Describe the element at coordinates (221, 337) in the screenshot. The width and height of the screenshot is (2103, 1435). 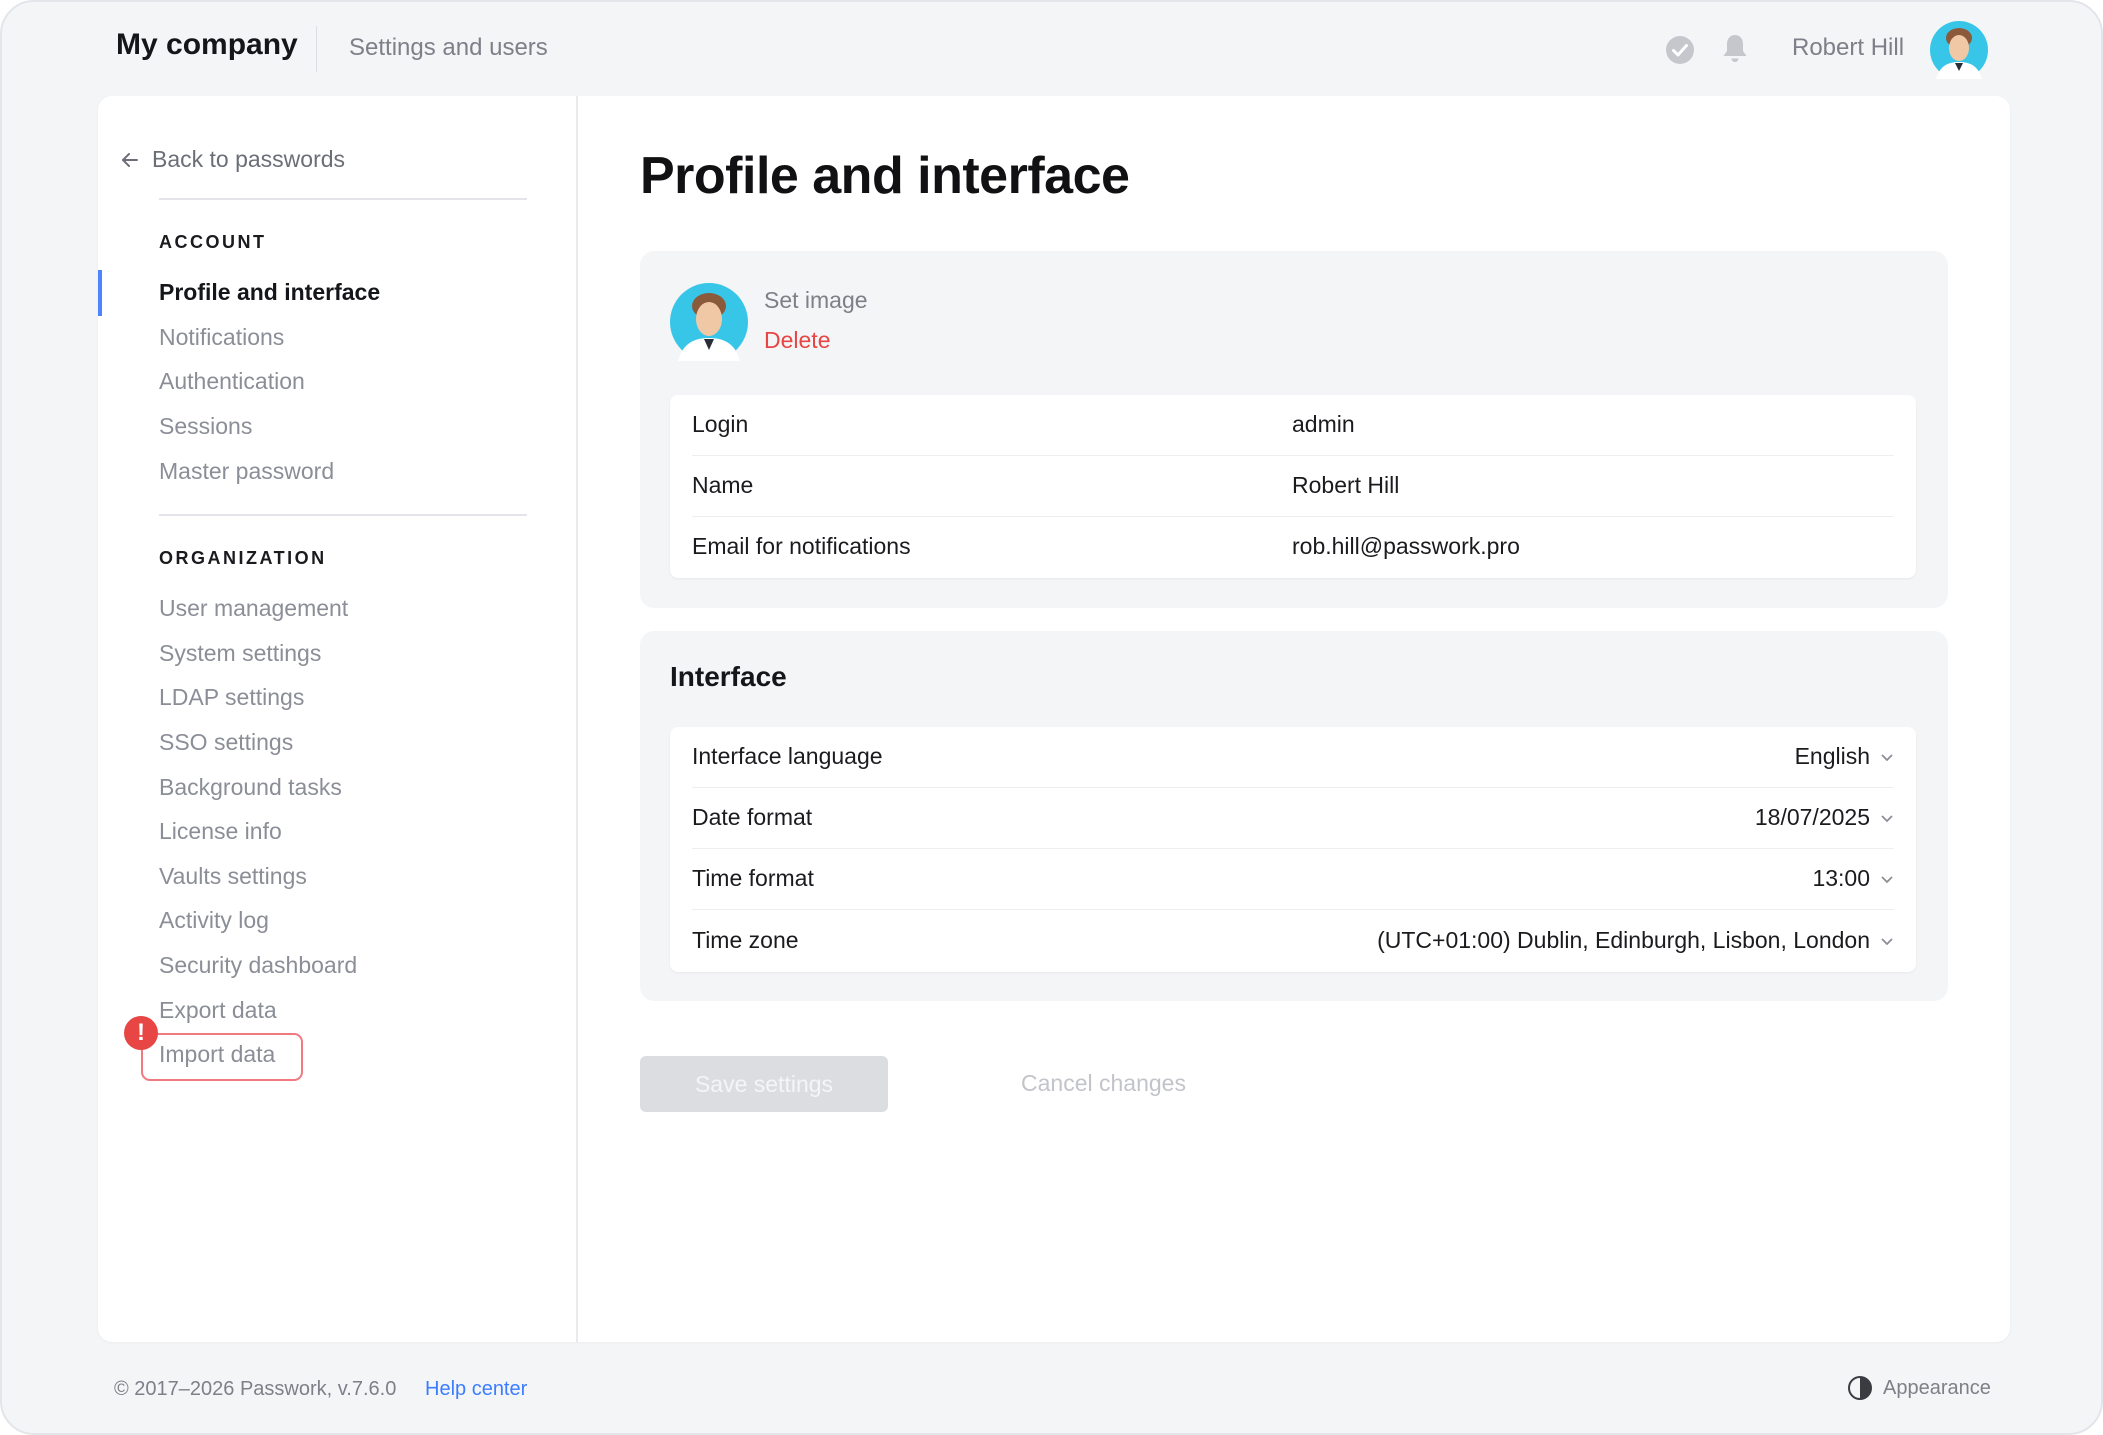
I see `sidebar-item-notifications: Notifications` at that location.